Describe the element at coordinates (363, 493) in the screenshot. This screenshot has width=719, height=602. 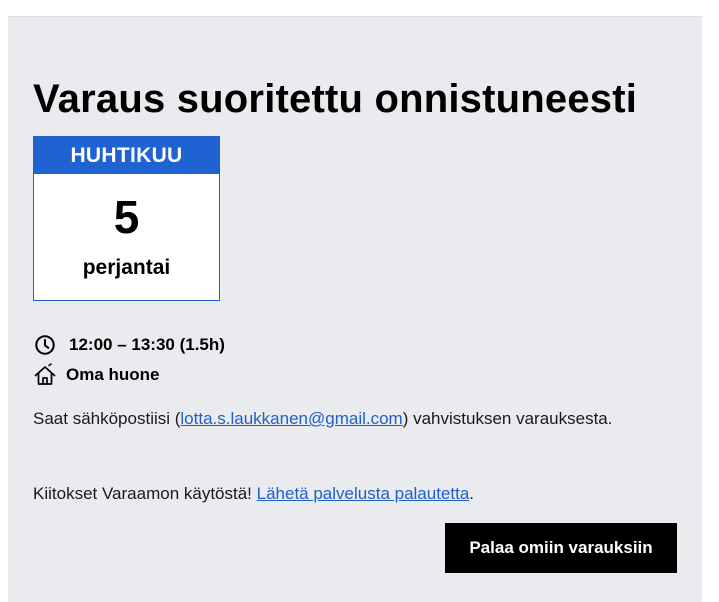
I see `feedback-link: Lähetä palvelusta palautetta` at that location.